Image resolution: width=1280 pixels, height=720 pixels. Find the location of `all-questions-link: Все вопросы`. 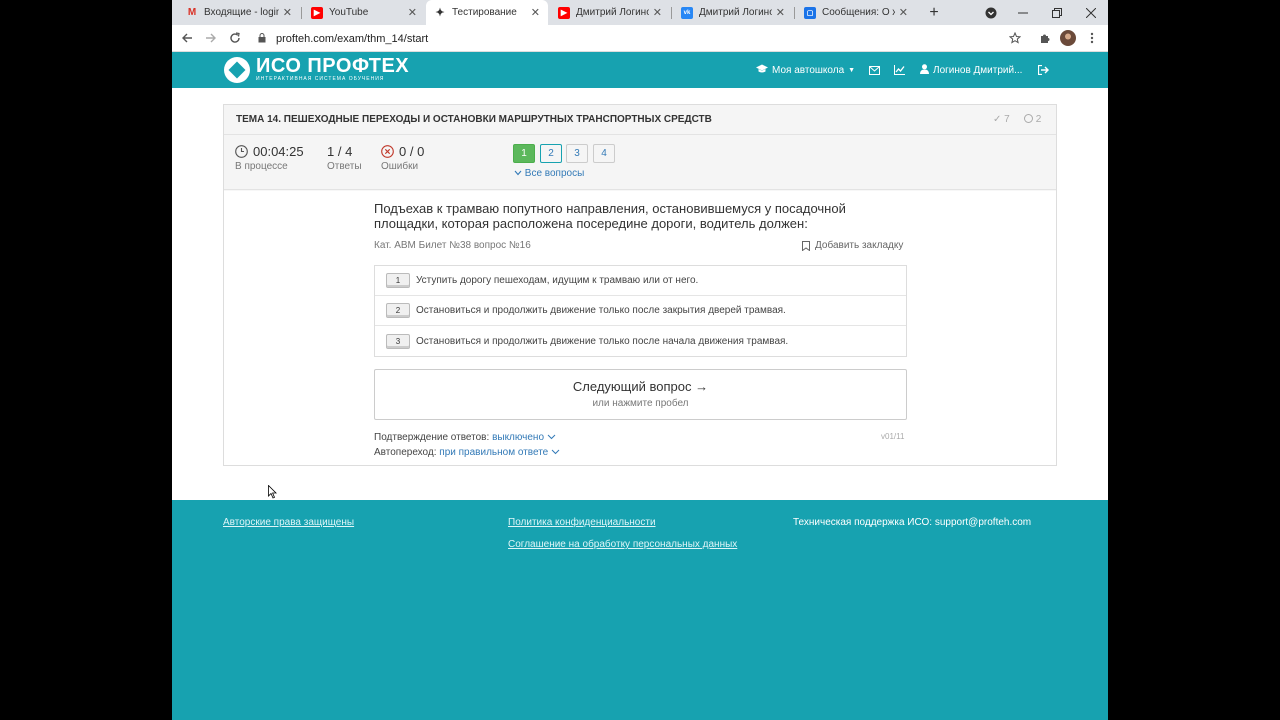

all-questions-link: Все вопросы is located at coordinates (549, 173).